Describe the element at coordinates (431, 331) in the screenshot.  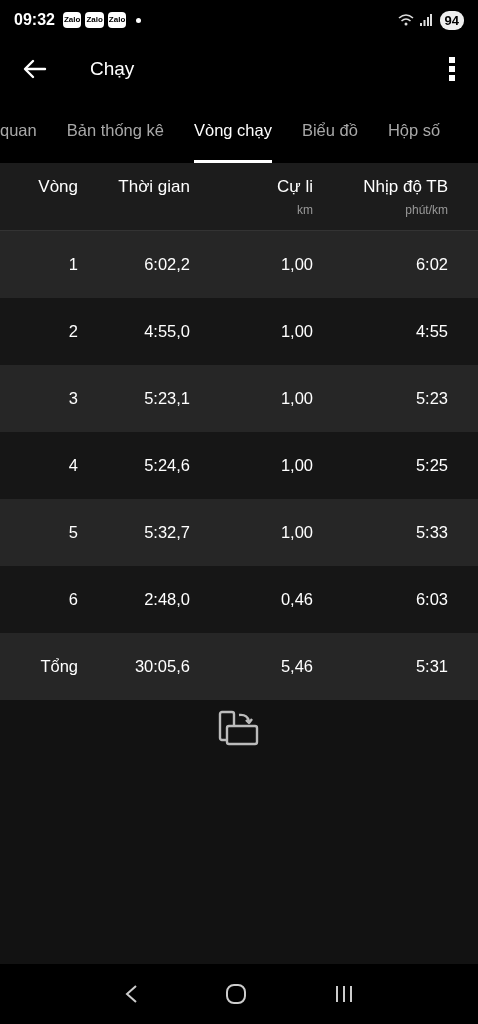
I see `table-cell-text: 4:55` at that location.